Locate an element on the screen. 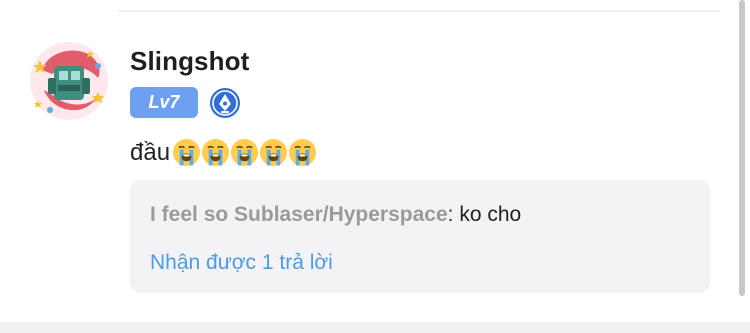 The height and width of the screenshot is (333, 750). emoji-row is located at coordinates (244, 152).